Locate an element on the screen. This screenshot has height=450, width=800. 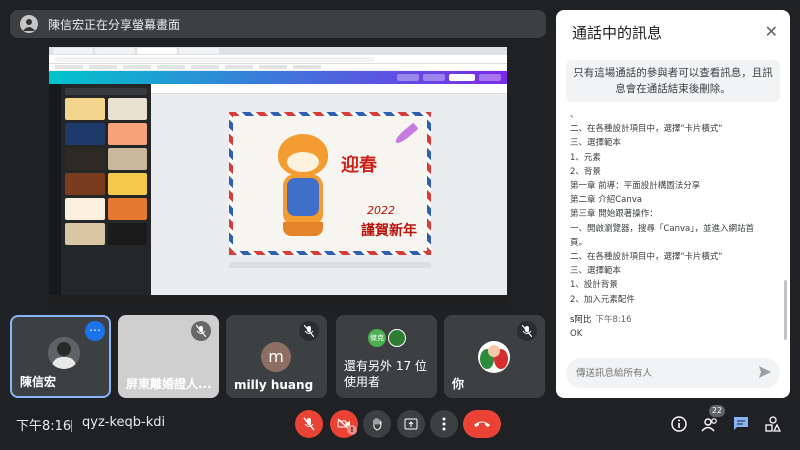
chat-icon is located at coordinates (741, 423).